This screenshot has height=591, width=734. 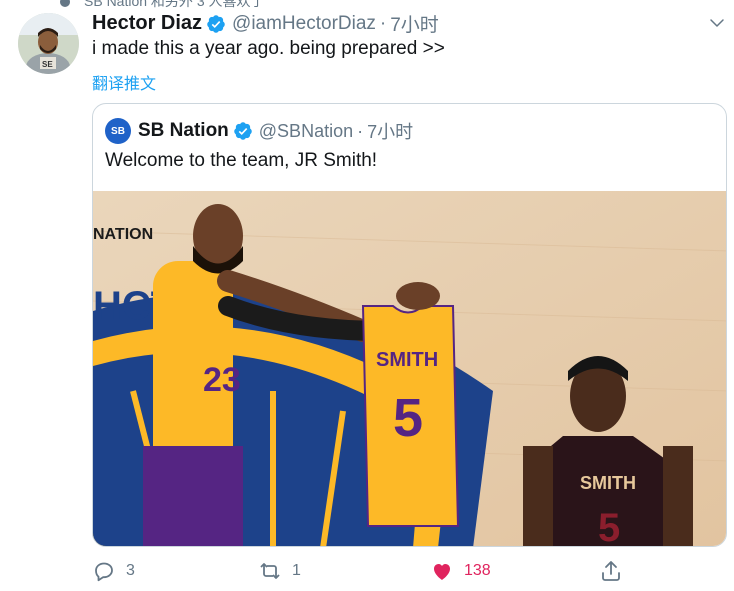 I want to click on retweet-button: 1, so click(x=279, y=571).